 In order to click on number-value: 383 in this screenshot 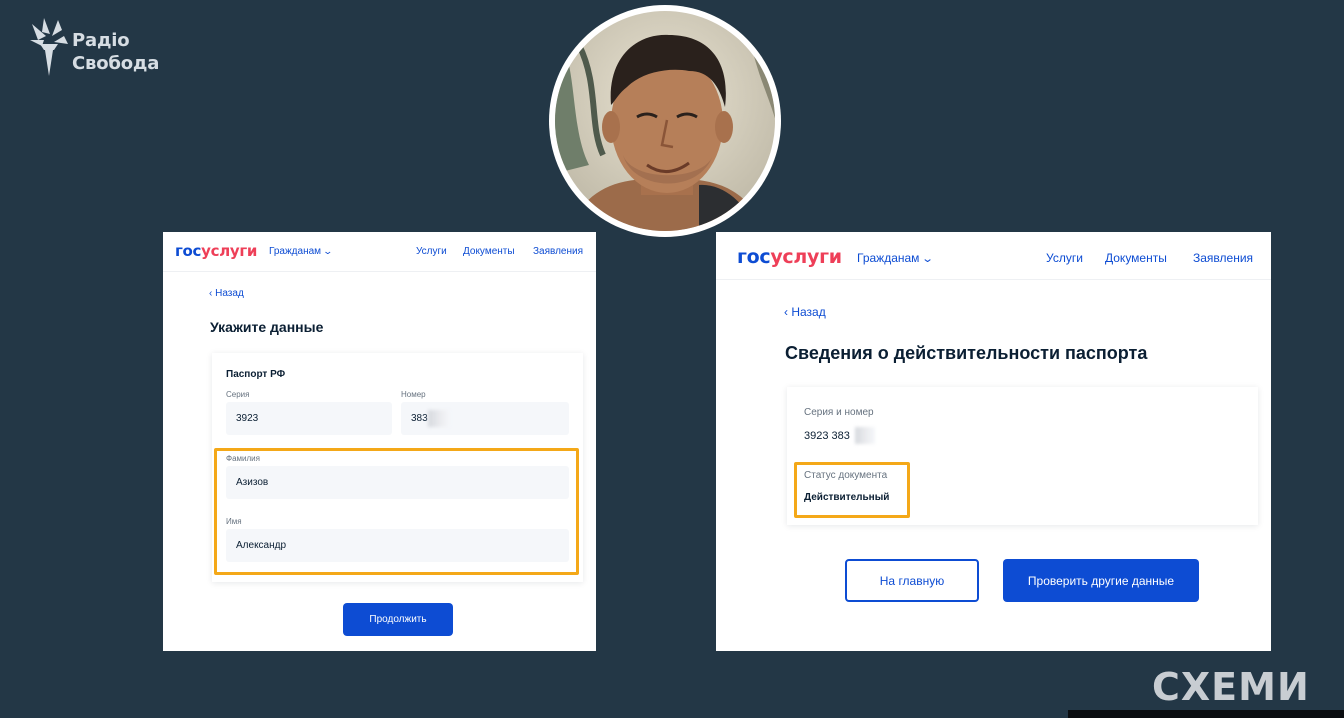, I will do `click(419, 418)`.